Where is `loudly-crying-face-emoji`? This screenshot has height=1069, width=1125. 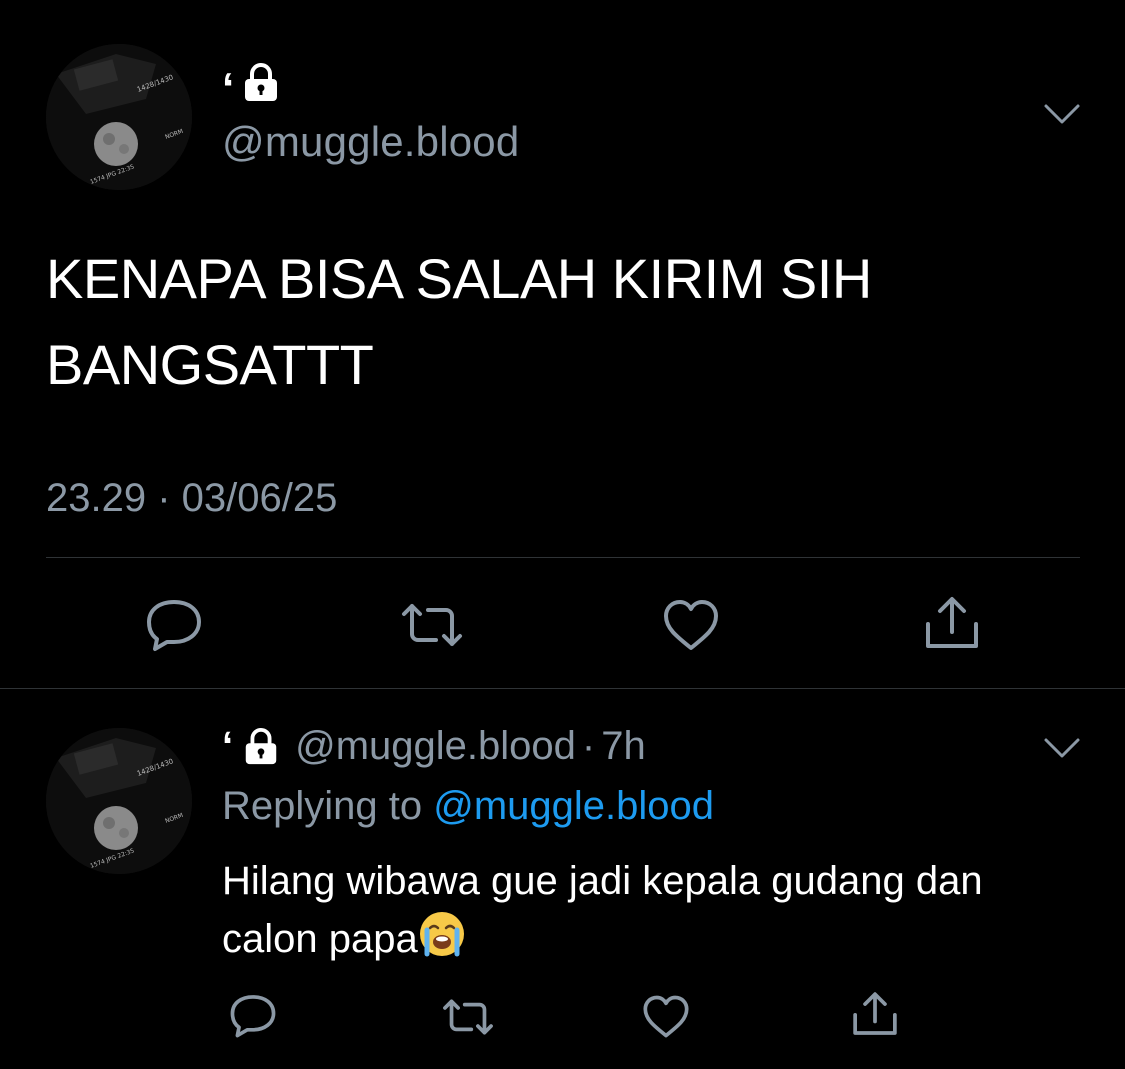 loudly-crying-face-emoji is located at coordinates (442, 934).